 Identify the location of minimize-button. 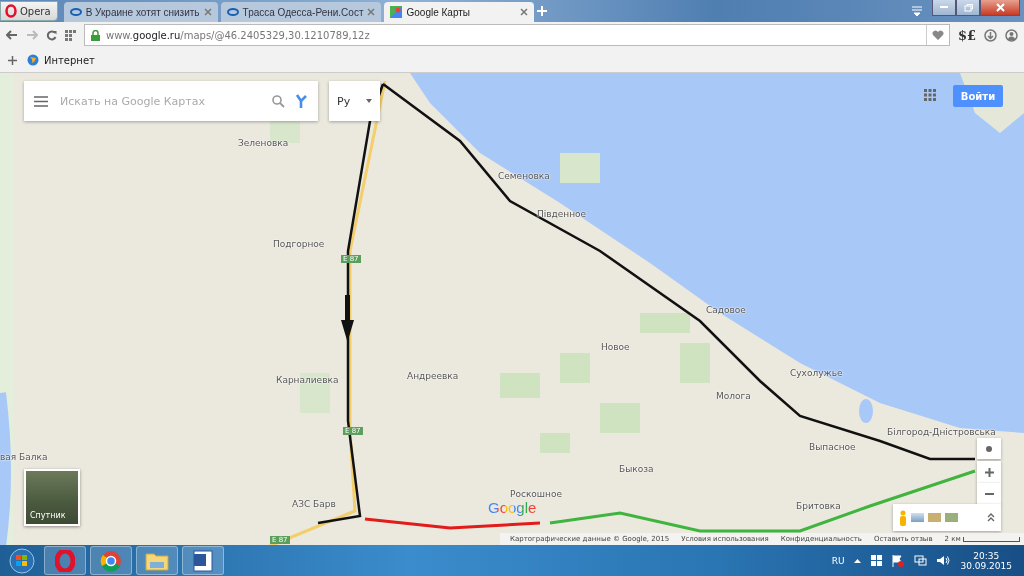
(944, 8).